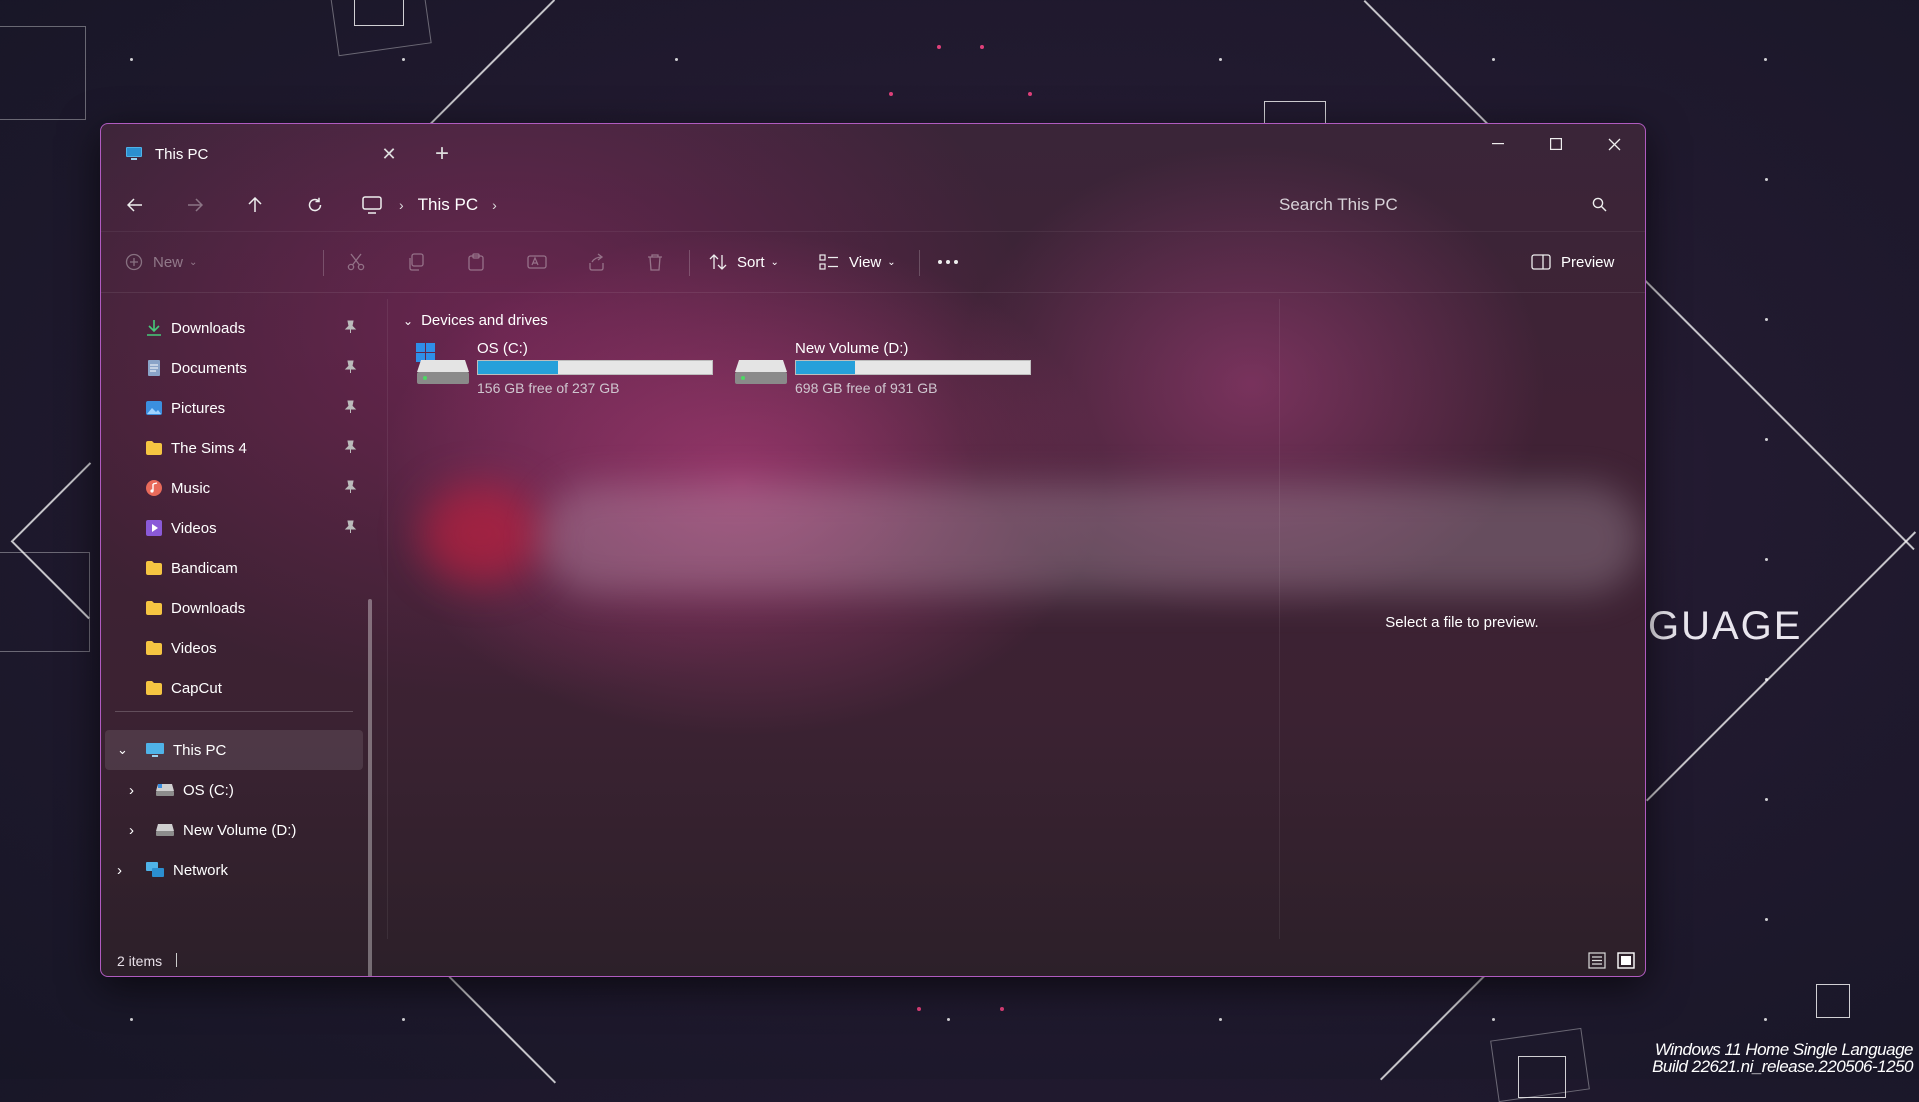 The width and height of the screenshot is (1919, 1102). I want to click on forward-button, so click(195, 205).